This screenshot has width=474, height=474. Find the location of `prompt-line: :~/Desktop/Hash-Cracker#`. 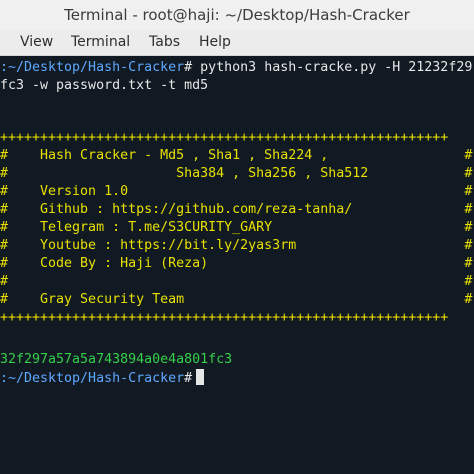

prompt-line: :~/Desktop/Hash-Cracker# is located at coordinates (102, 378).